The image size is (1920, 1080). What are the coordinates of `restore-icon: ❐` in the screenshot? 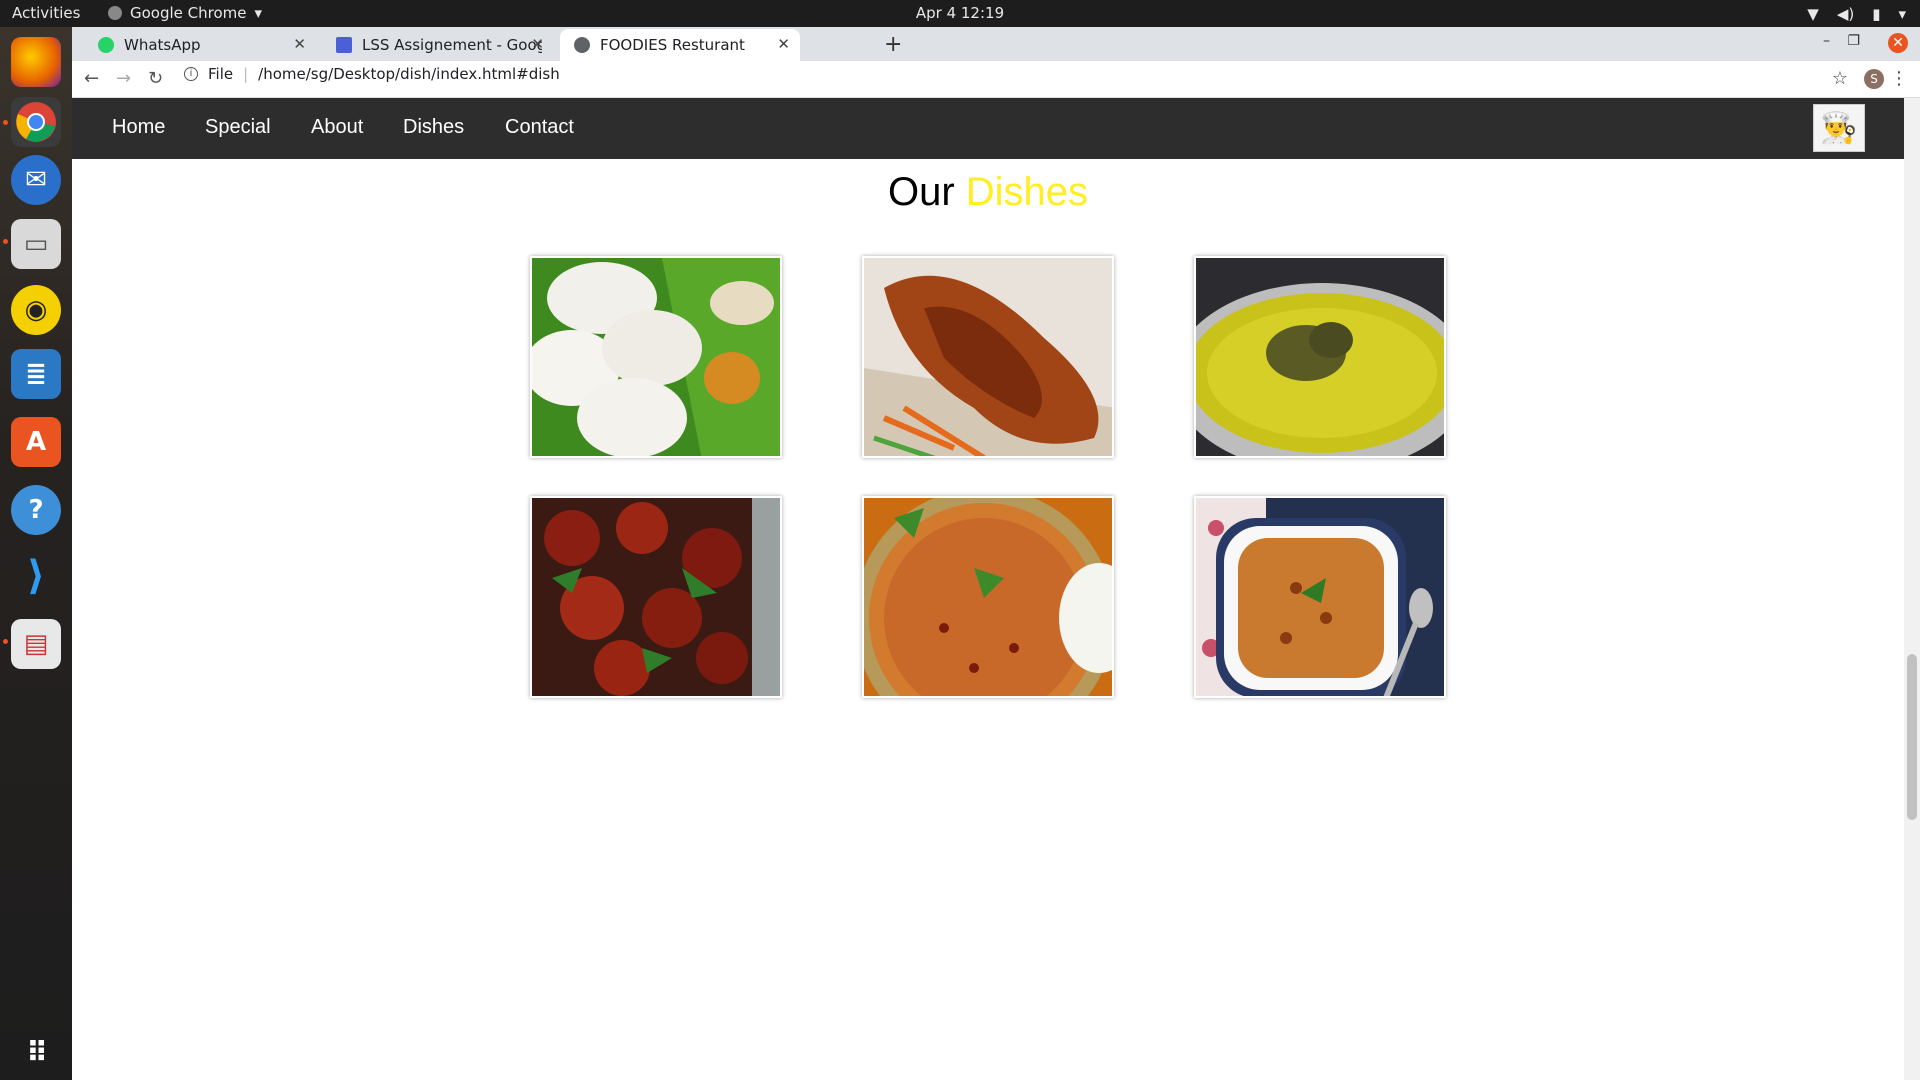 It's located at (1853, 41).